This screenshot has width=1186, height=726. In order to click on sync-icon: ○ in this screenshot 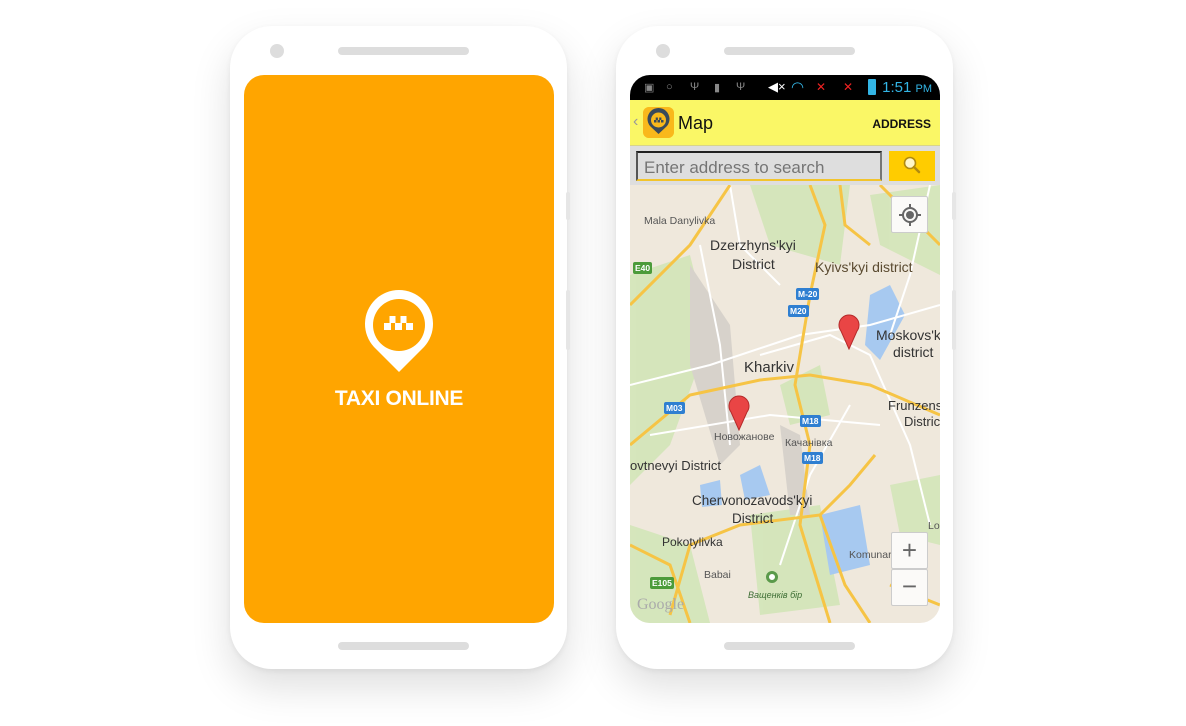, I will do `click(669, 87)`.